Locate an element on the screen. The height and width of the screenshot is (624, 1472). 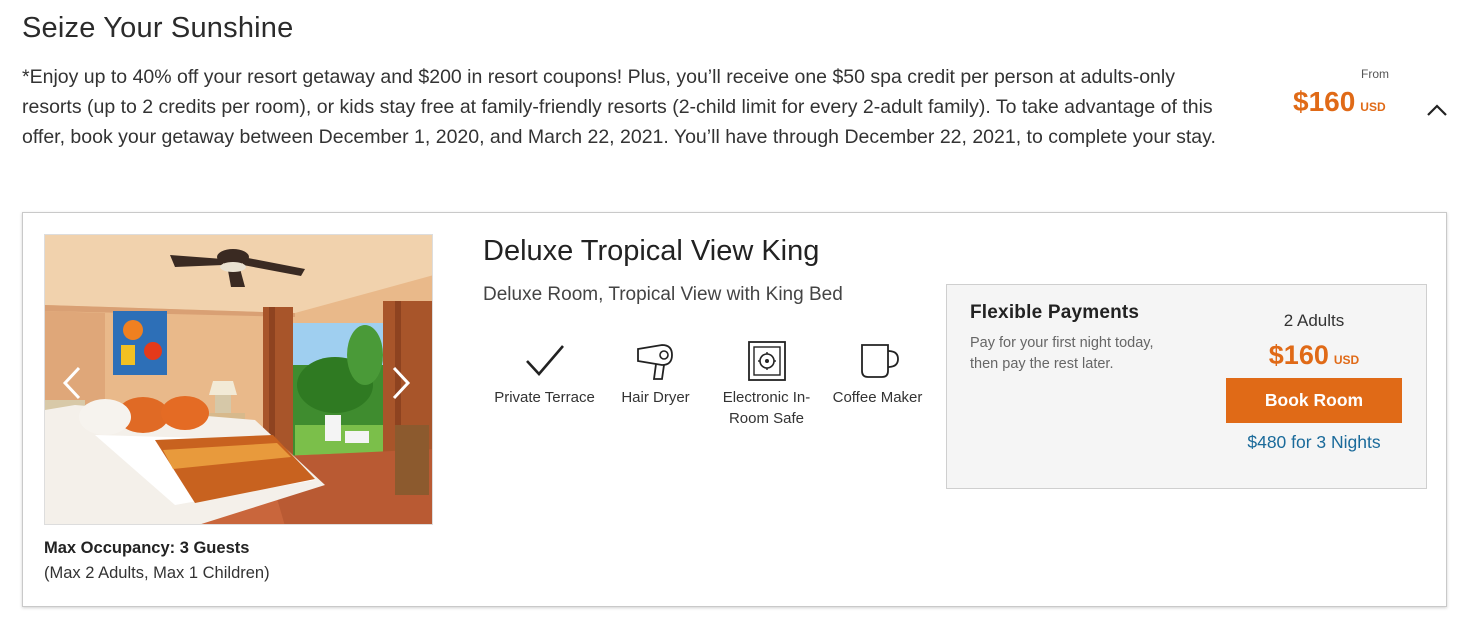
occupancy-detail: (Max 2 Adults, Max 1 Children) is located at coordinates (157, 573).